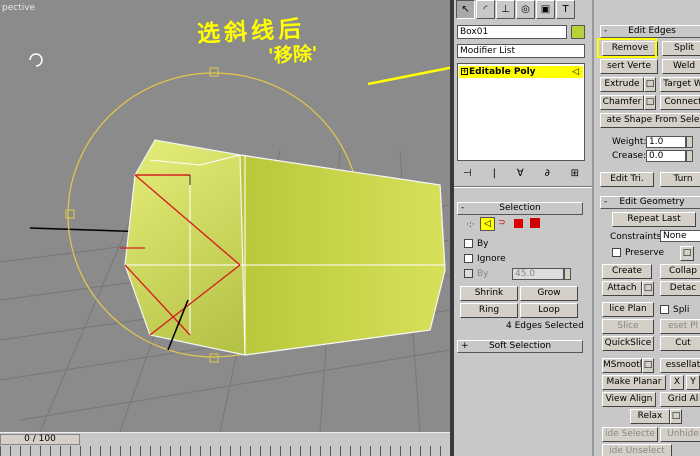  I want to click on stack-item-editable-poly: + Editable Poly ◁, so click(521, 72).